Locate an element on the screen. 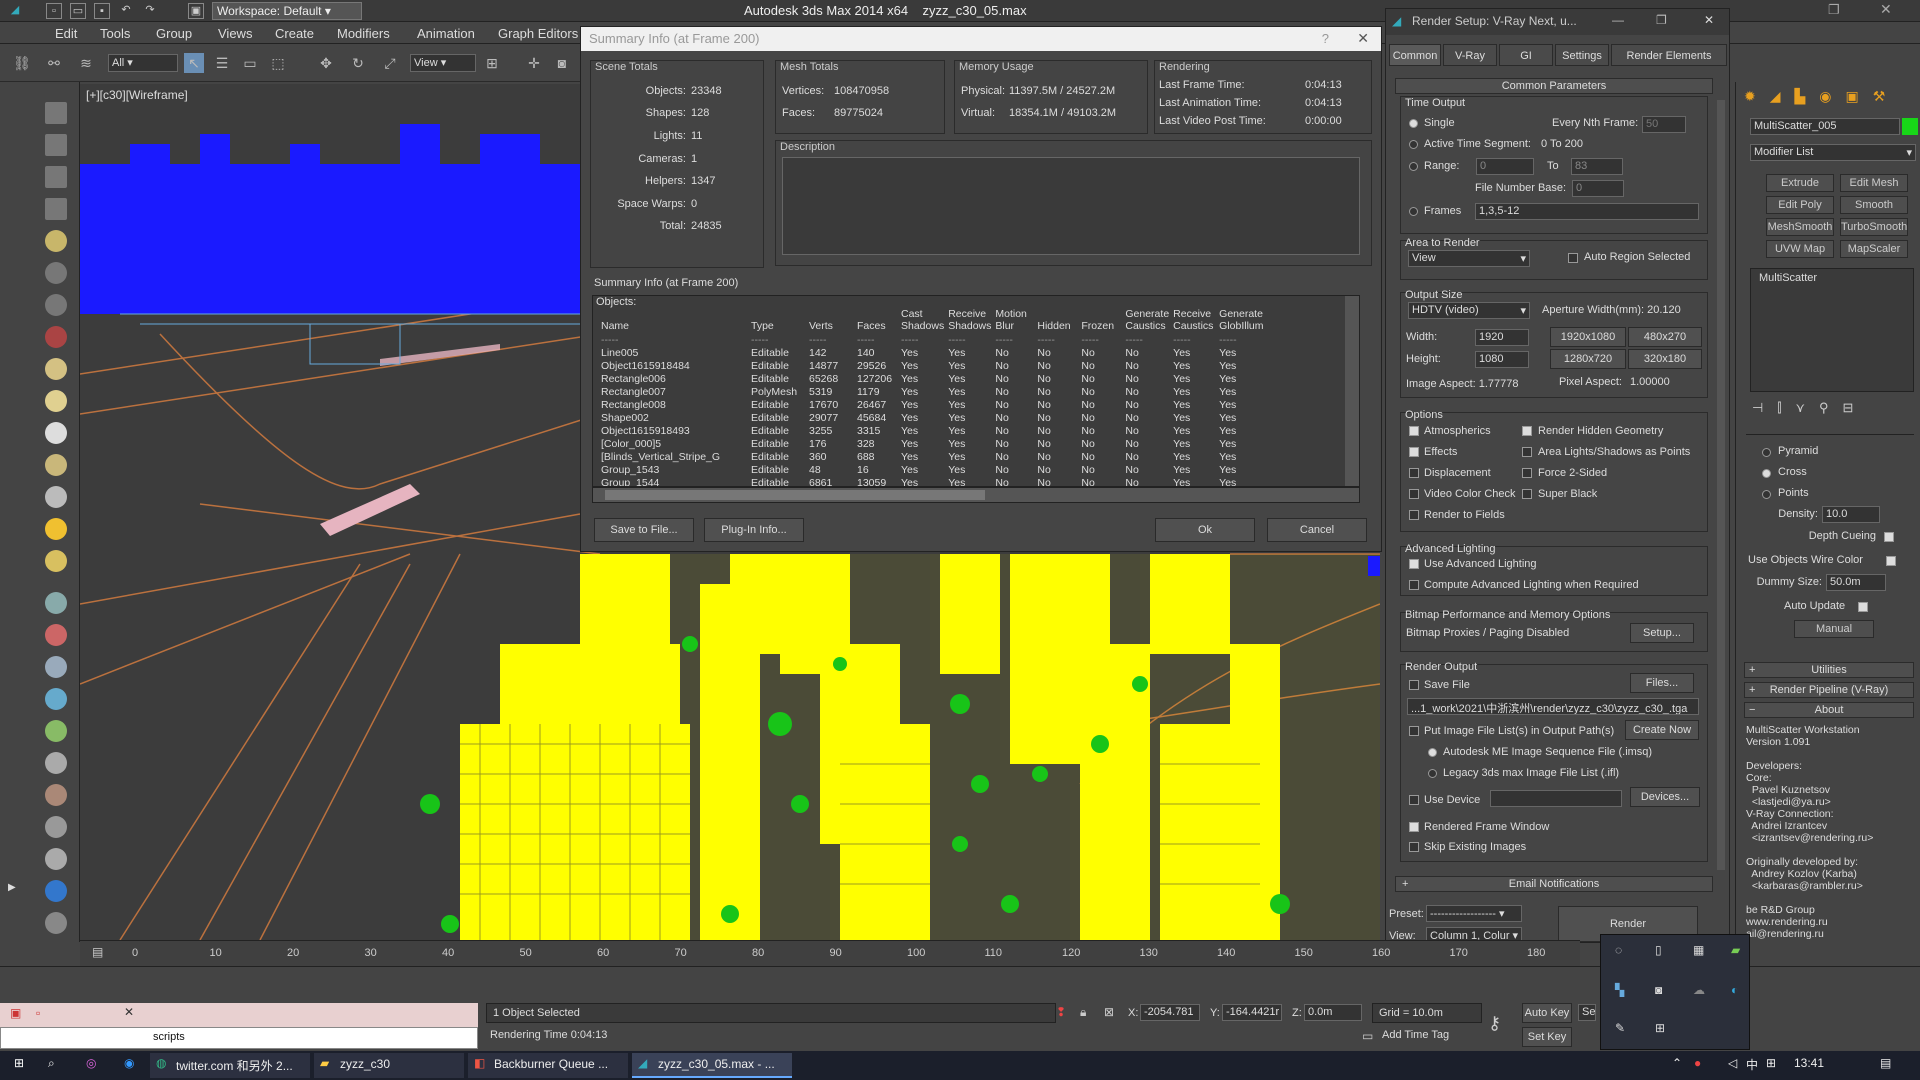  table-col-header: Generate GlobIllum is located at coordinates (1244, 321).